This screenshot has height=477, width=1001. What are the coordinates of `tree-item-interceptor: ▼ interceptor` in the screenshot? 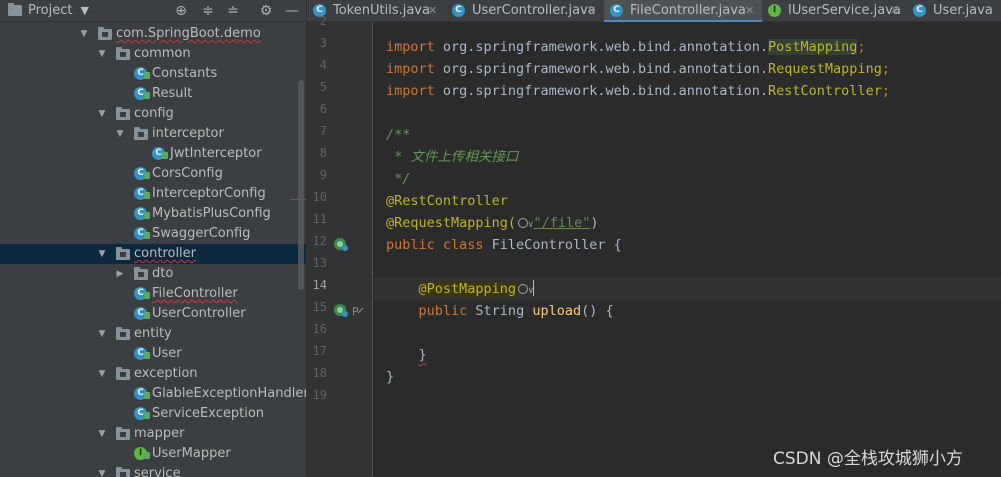 It's located at (153, 134).